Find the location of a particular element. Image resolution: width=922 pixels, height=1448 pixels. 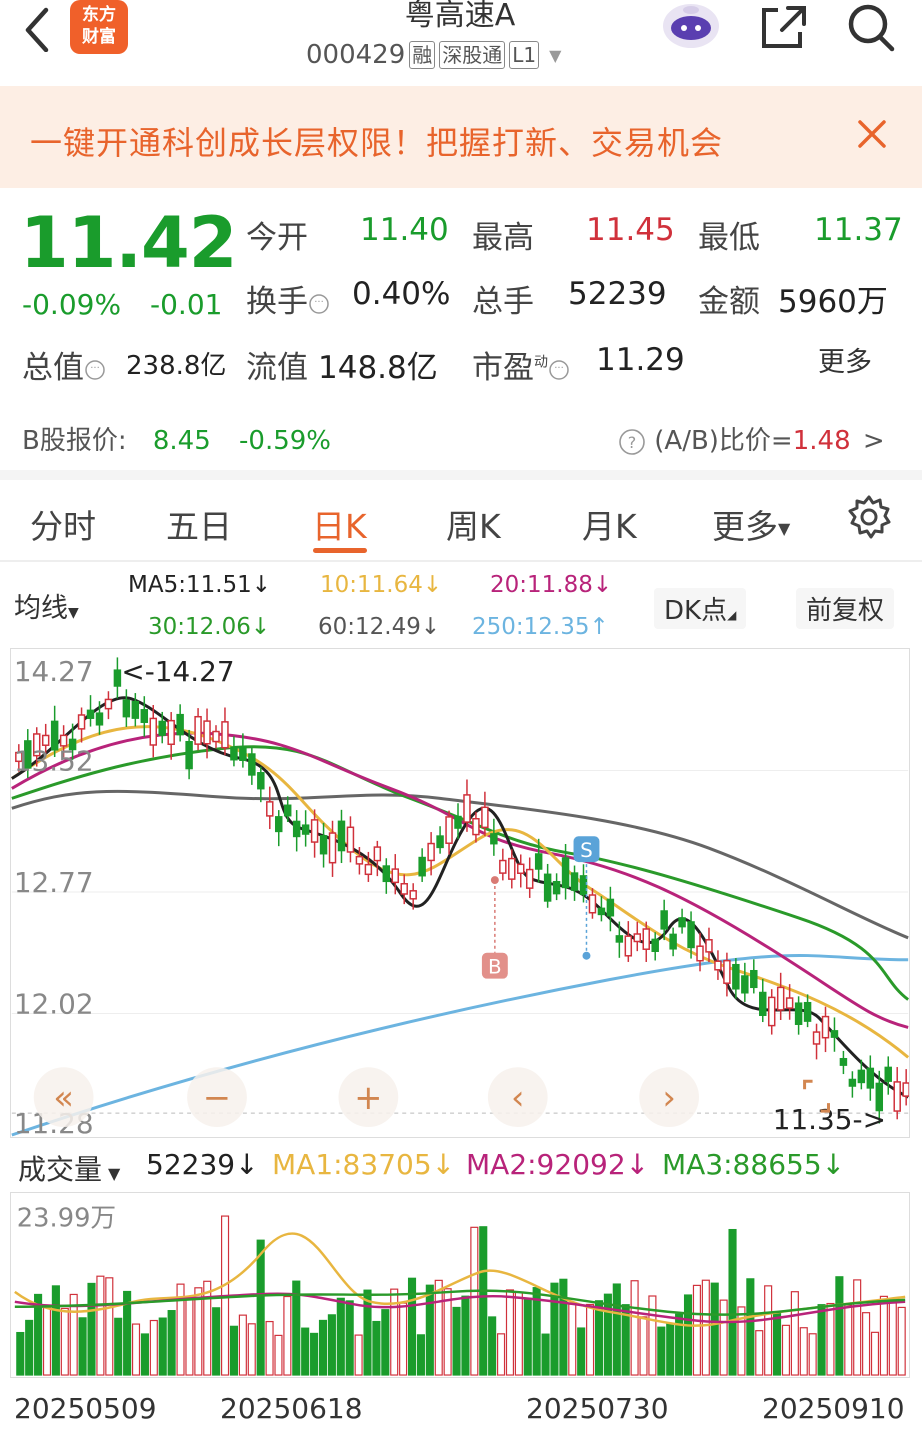

tag-connect: 深股通 is located at coordinates (472, 55).